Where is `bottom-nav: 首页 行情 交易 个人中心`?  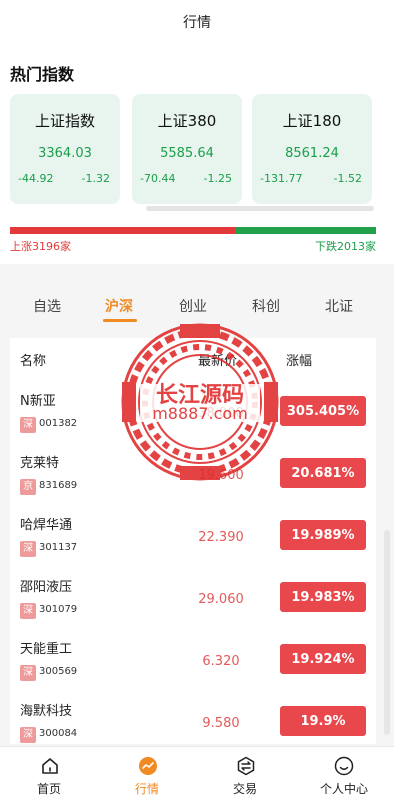 bottom-nav: 首页 行情 交易 个人中心 is located at coordinates (197, 773).